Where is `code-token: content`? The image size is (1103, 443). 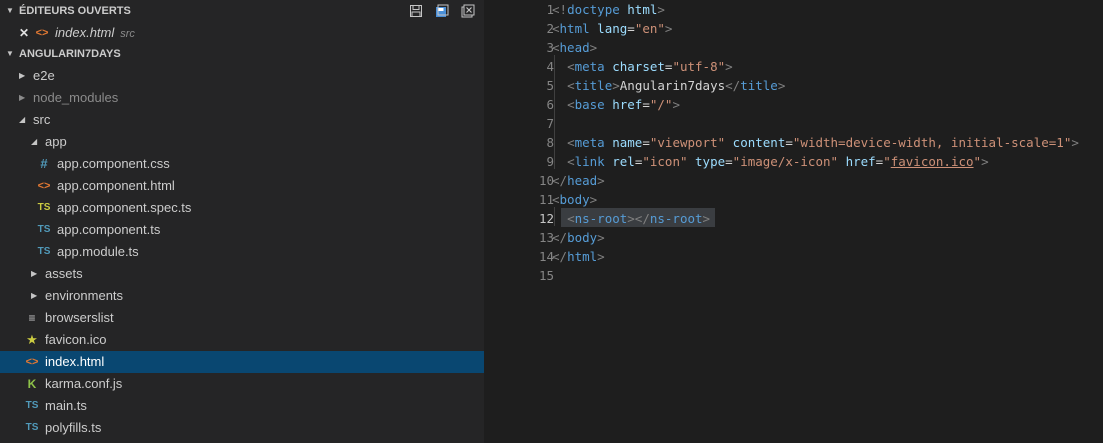 code-token: content is located at coordinates (759, 142).